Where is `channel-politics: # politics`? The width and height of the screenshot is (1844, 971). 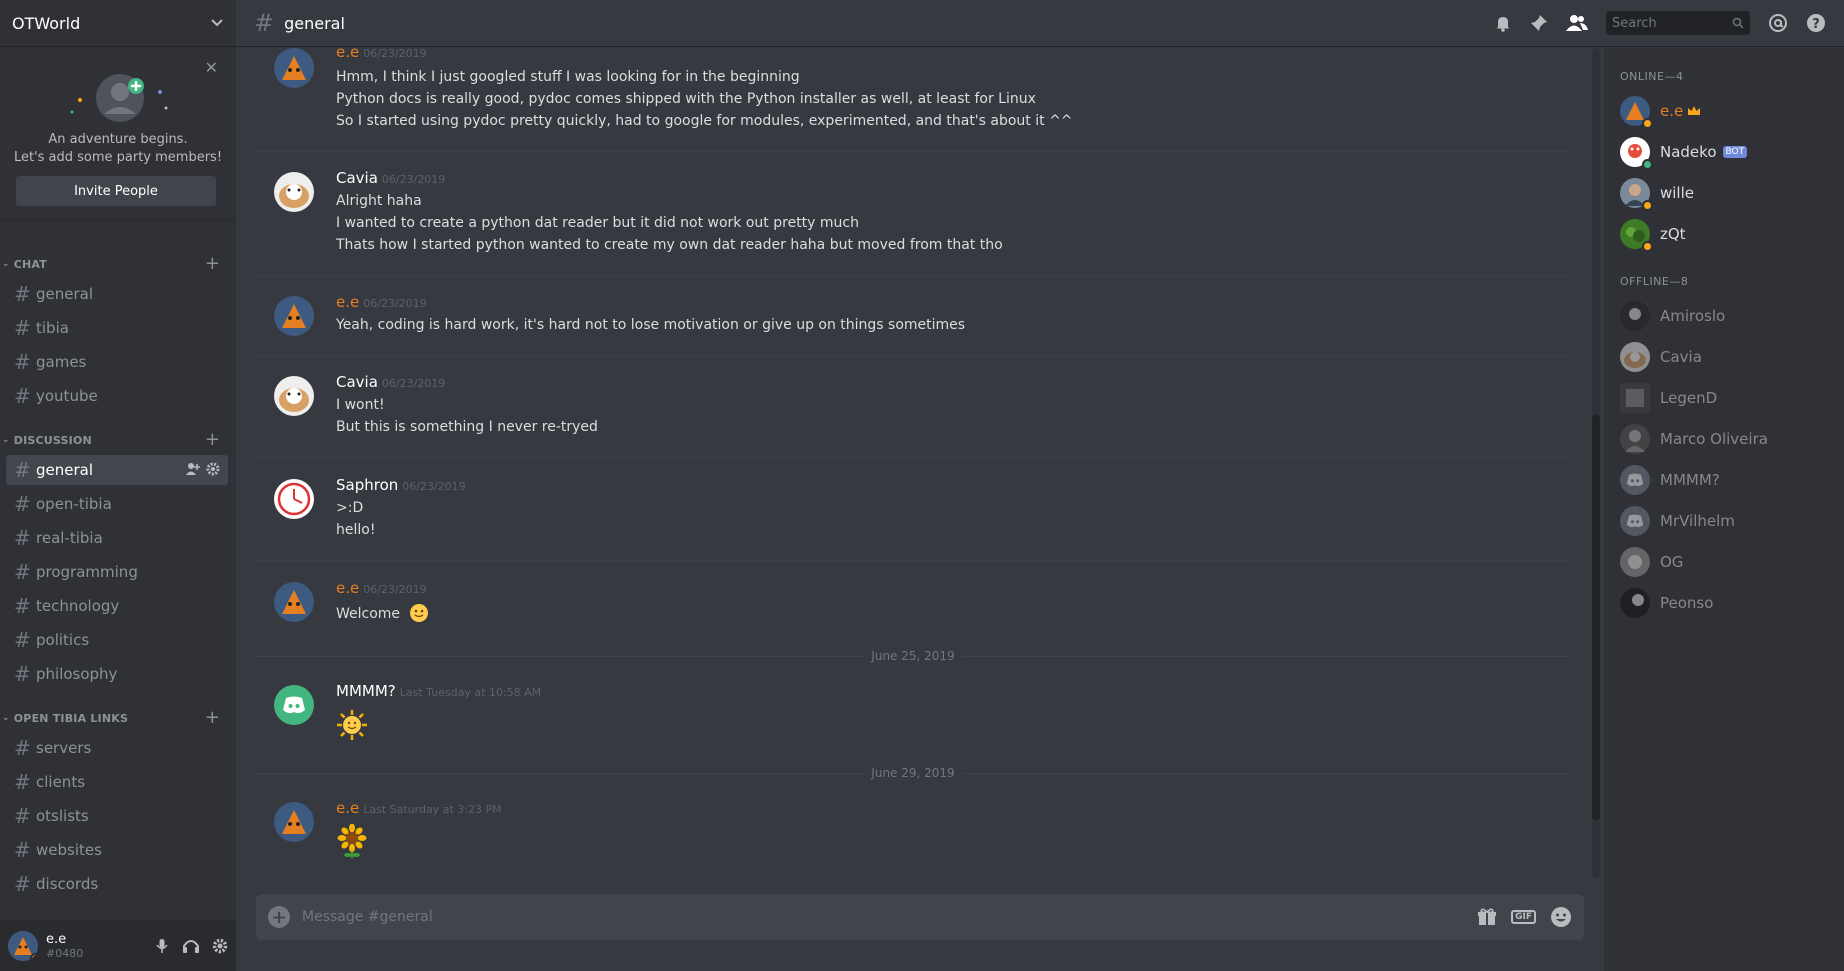
channel-politics: # politics is located at coordinates (117, 640).